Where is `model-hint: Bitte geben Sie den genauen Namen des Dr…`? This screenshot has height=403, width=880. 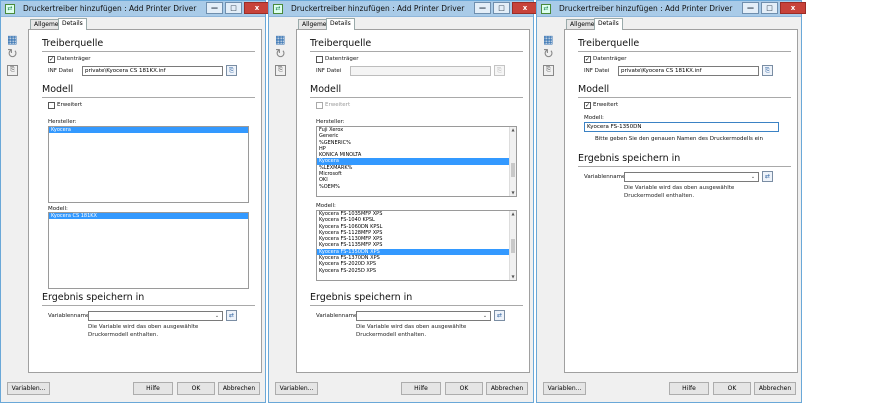 model-hint: Bitte geben Sie den genauen Namen des Dr… is located at coordinates (679, 139).